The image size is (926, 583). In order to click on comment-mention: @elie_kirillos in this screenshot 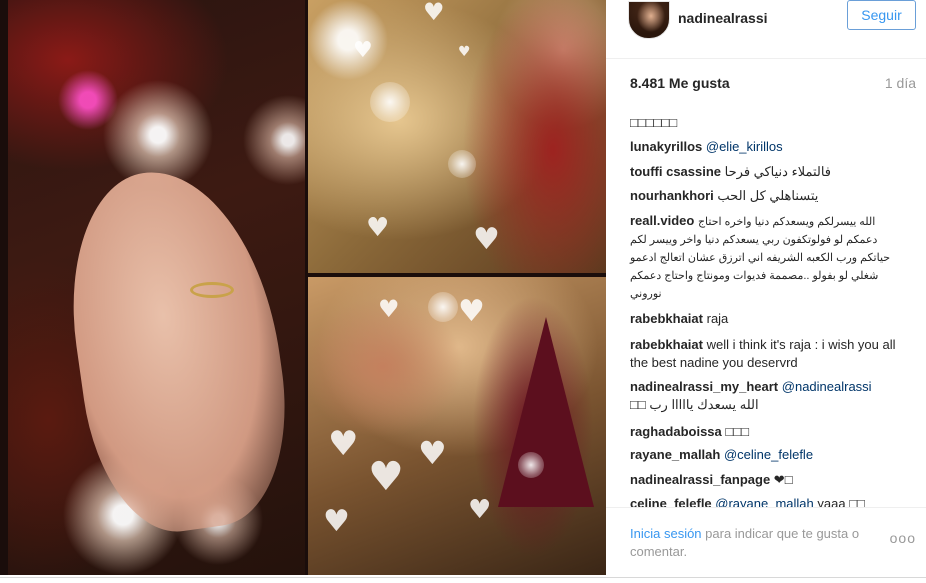, I will do `click(744, 146)`.